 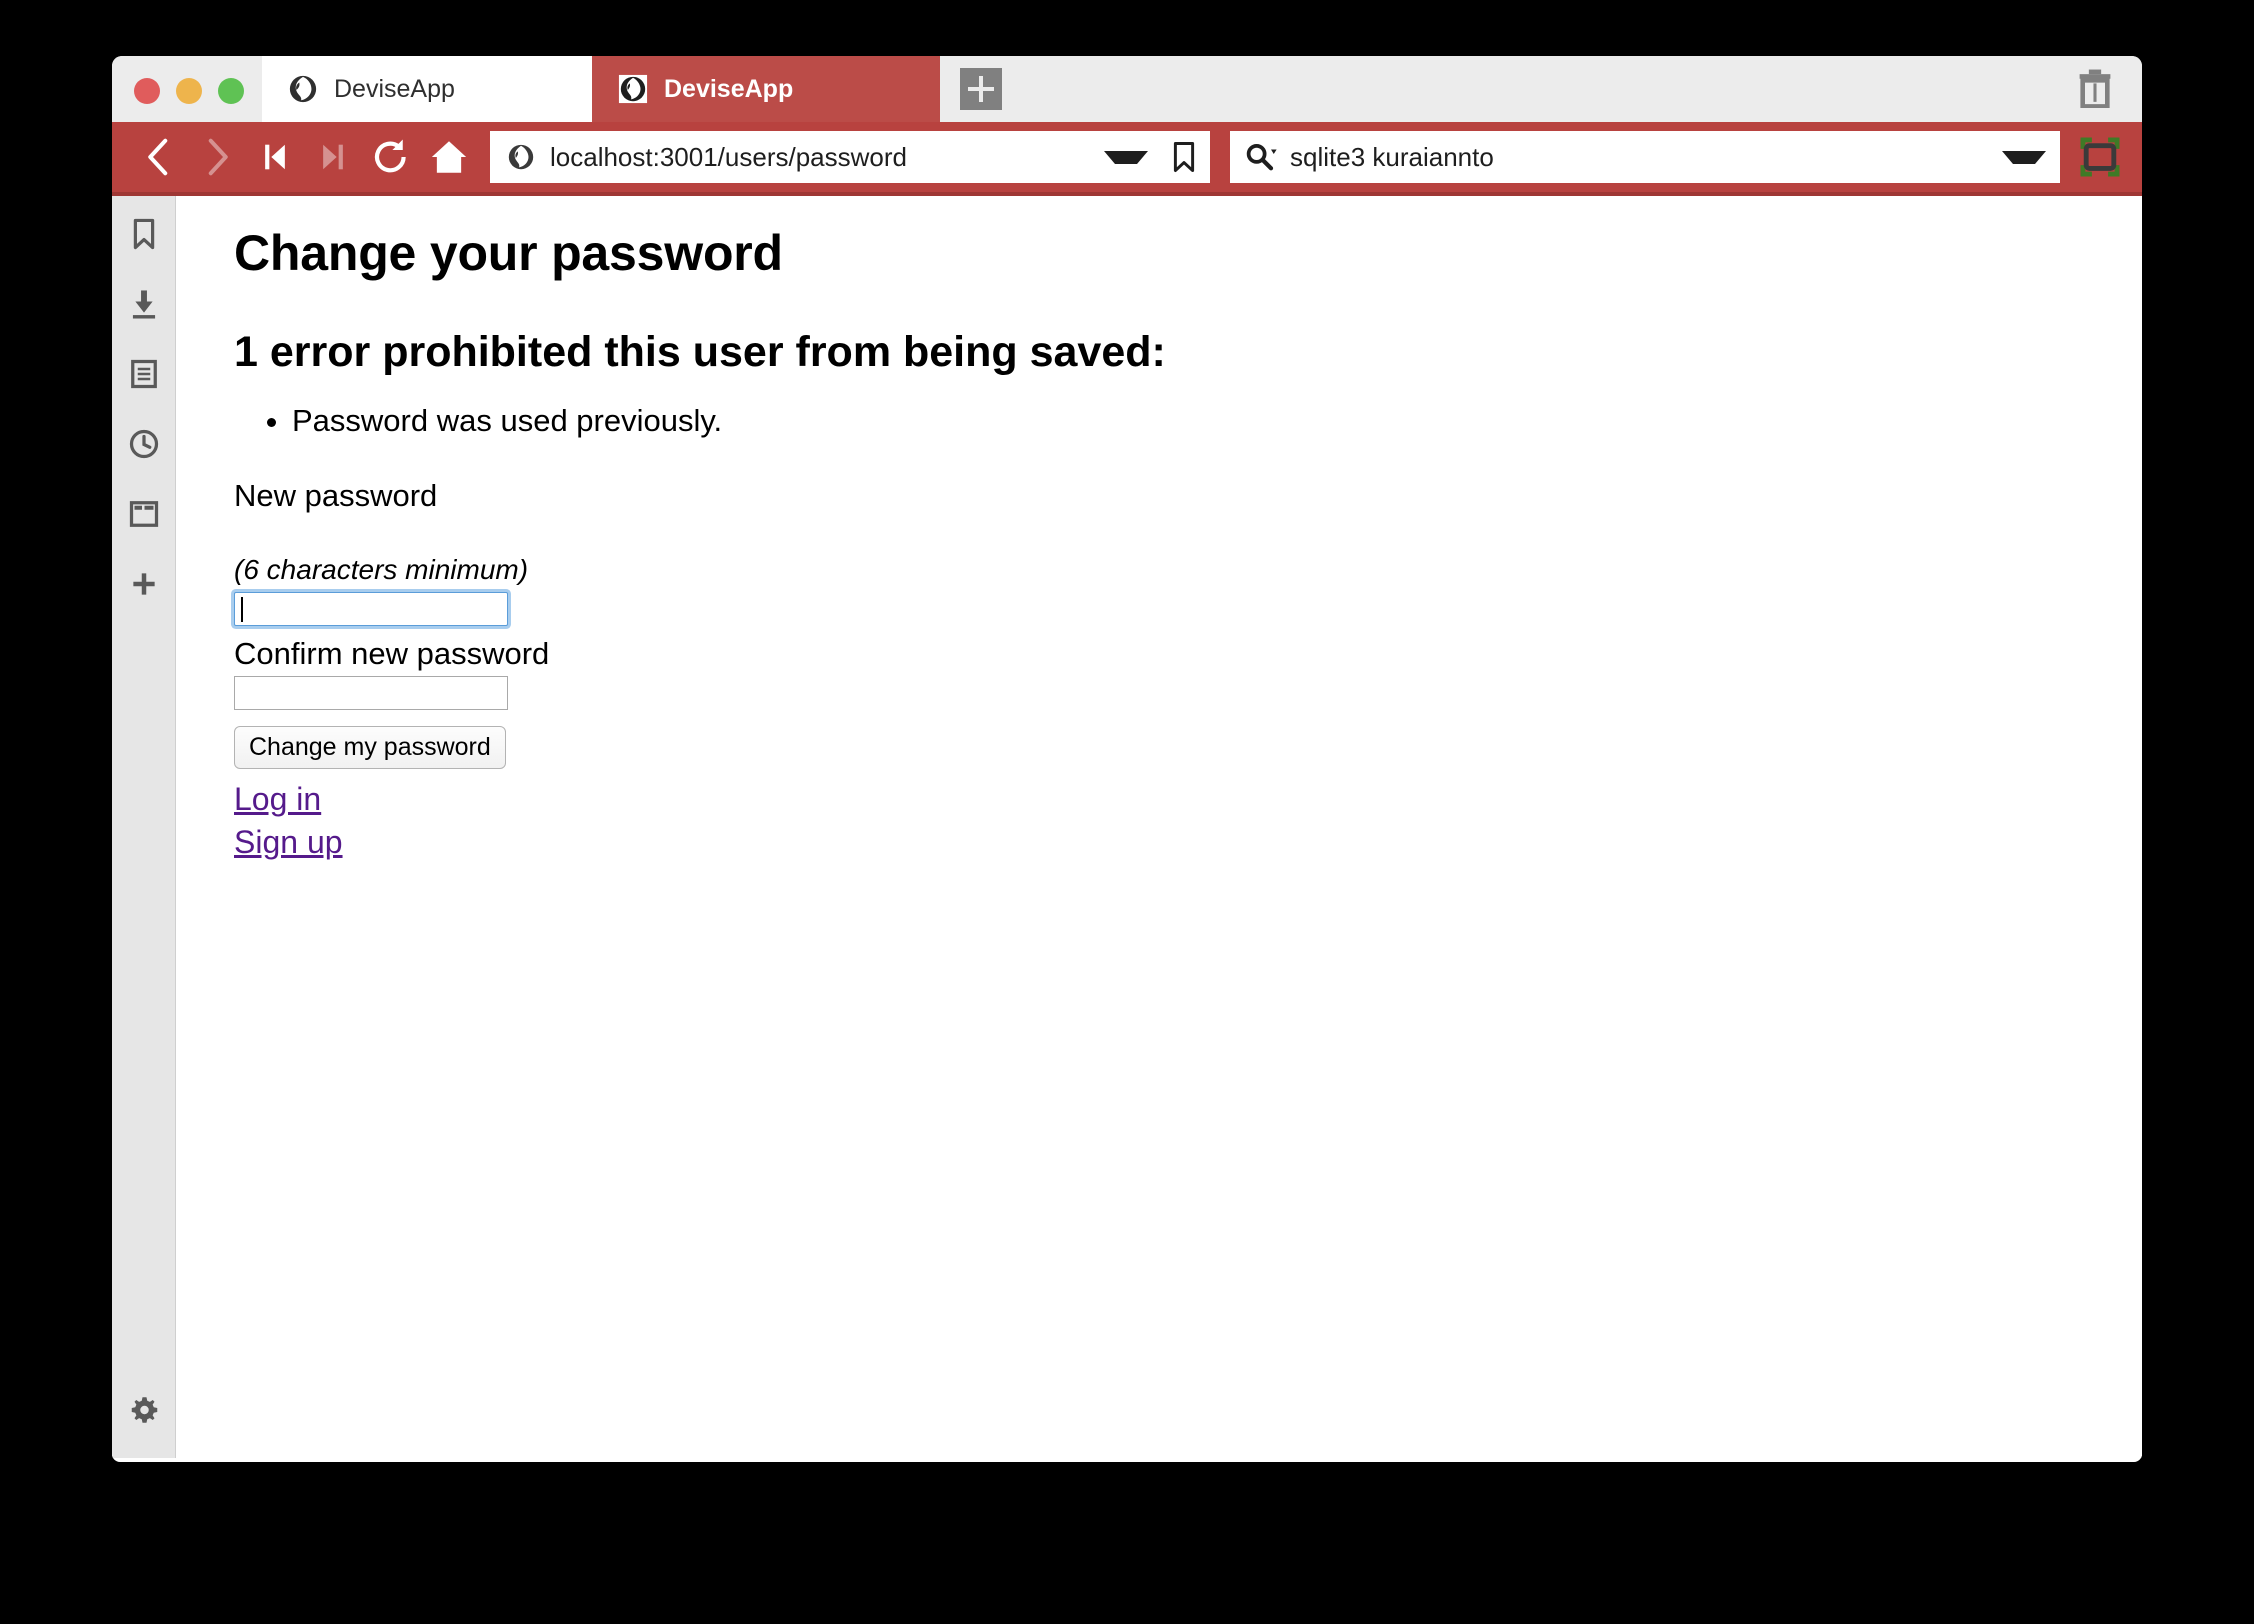 I want to click on zoom-window-button, so click(x=231, y=91).